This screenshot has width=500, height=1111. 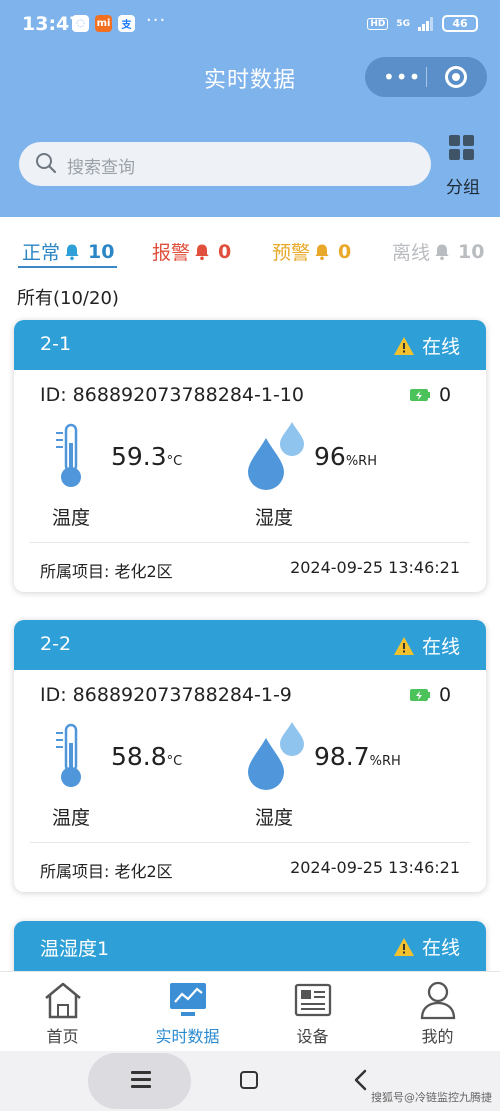 I want to click on device-name: 温湿度1, so click(x=75, y=949).